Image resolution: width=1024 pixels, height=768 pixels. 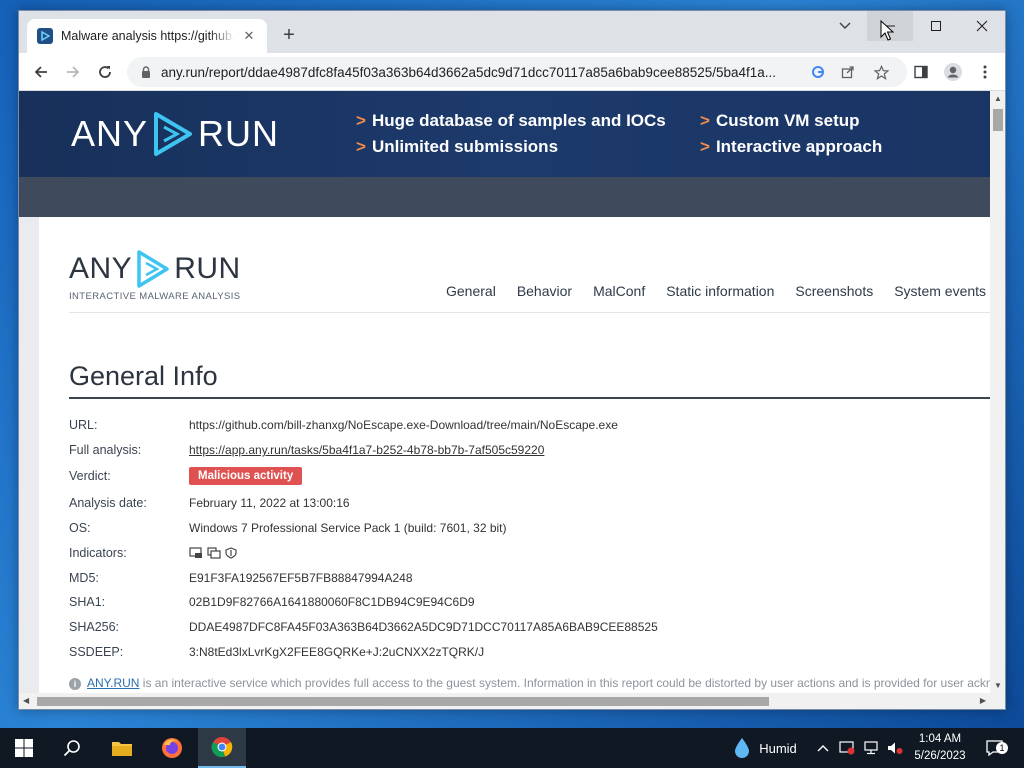 What do you see at coordinates (998, 120) in the screenshot?
I see `vertical-scroll-thumb` at bounding box center [998, 120].